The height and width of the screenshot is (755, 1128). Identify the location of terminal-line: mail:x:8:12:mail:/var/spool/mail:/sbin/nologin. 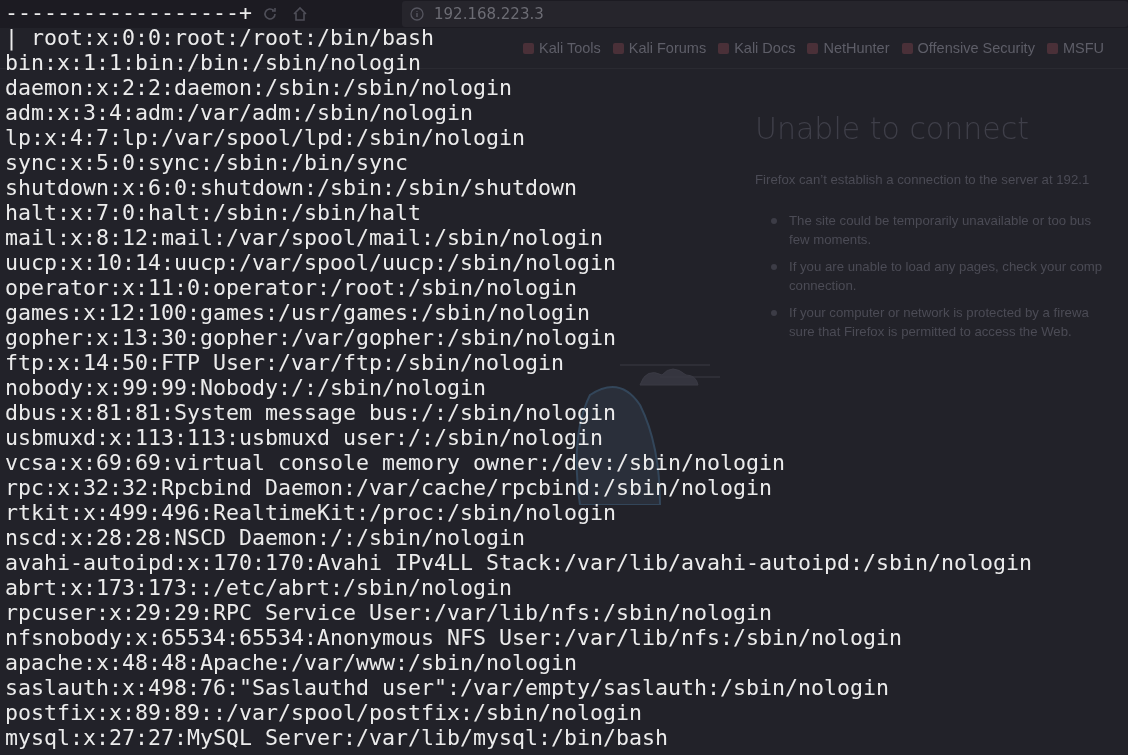
(304, 237).